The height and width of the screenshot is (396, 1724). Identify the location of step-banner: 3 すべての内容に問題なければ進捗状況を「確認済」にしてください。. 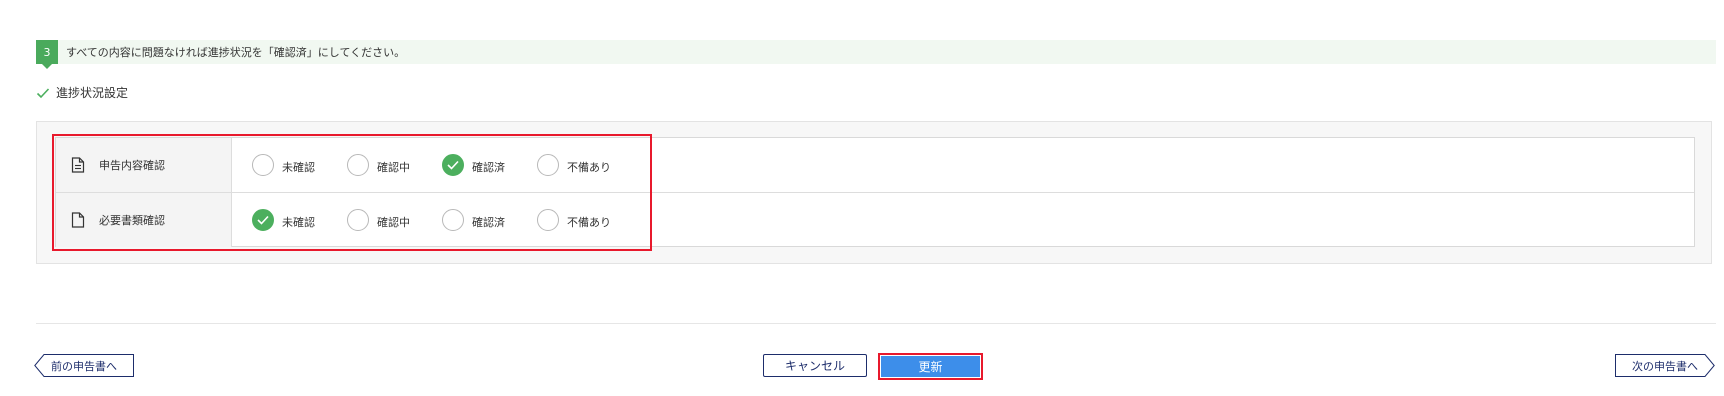
(876, 54).